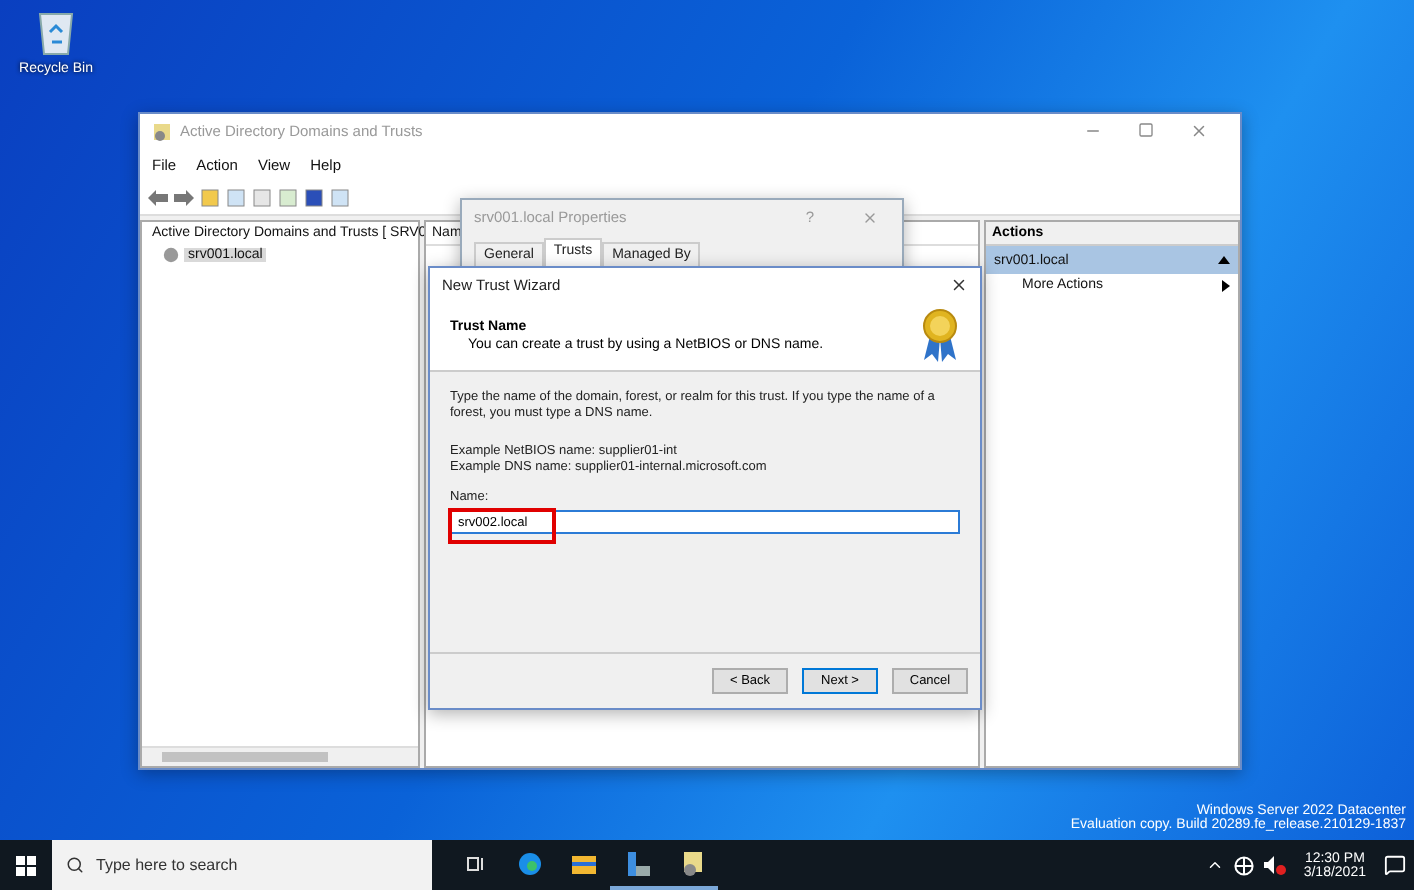  What do you see at coordinates (637, 863) in the screenshot?
I see `server-icon` at bounding box center [637, 863].